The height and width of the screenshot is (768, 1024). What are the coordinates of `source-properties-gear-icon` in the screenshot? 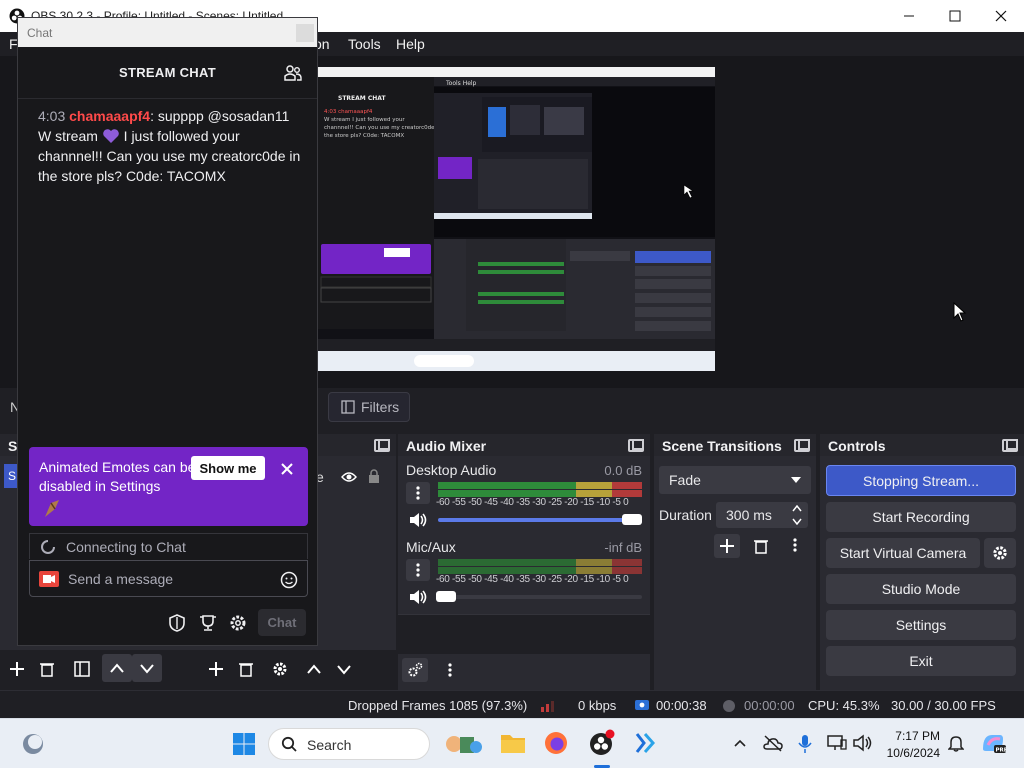 It's located at (280, 669).